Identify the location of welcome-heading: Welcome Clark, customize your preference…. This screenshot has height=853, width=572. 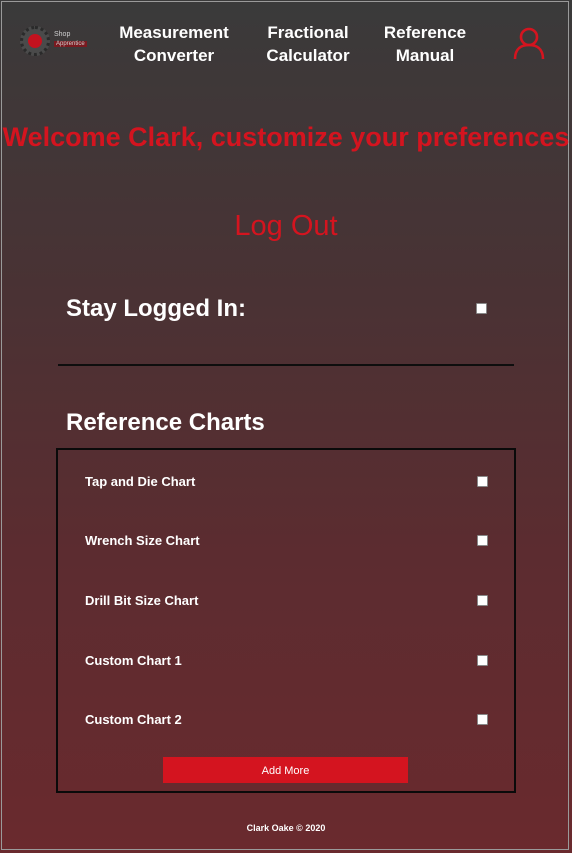
(286, 137).